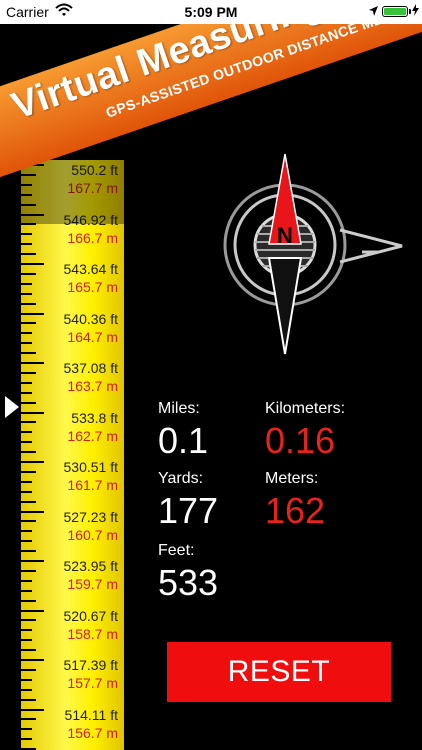  What do you see at coordinates (415, 11) in the screenshot?
I see `charging-bolt-icon` at bounding box center [415, 11].